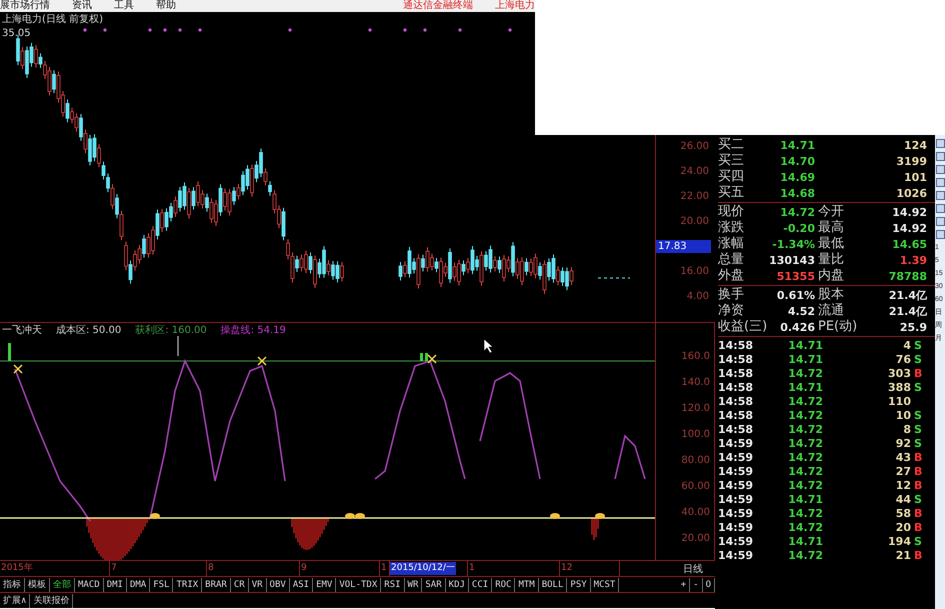 The image size is (945, 609). Describe the element at coordinates (17, 568) in the screenshot. I see `date-label: 2015年` at that location.